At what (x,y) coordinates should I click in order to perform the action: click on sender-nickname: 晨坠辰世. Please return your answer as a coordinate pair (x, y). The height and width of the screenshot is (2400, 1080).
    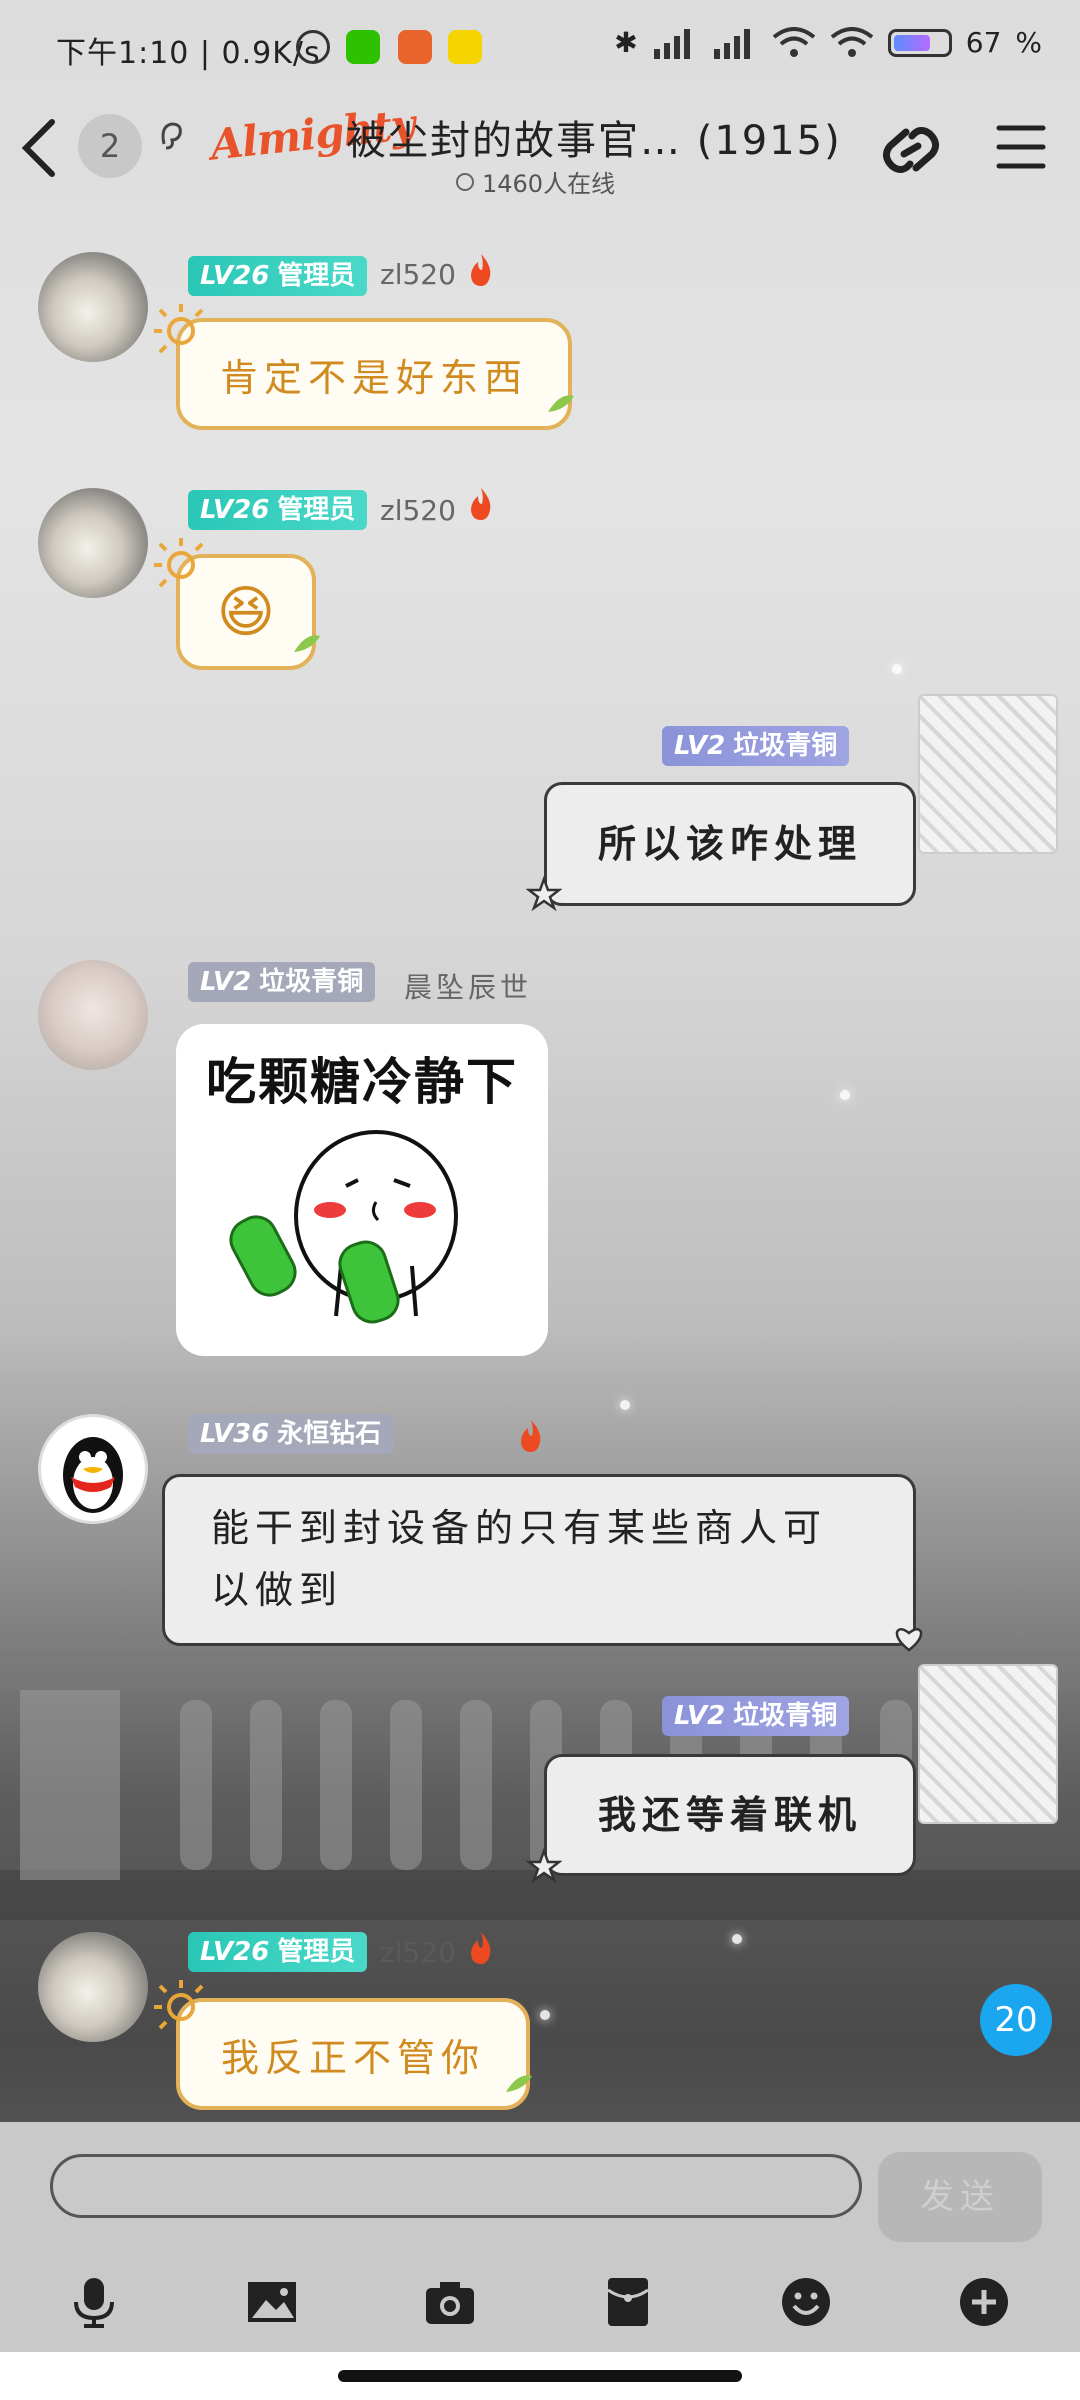
    Looking at the image, I should click on (468, 986).